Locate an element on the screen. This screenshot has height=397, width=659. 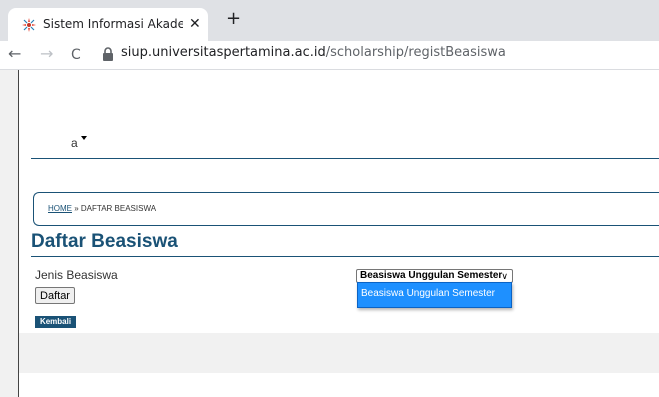
kembali-button: Kembali is located at coordinates (55, 322).